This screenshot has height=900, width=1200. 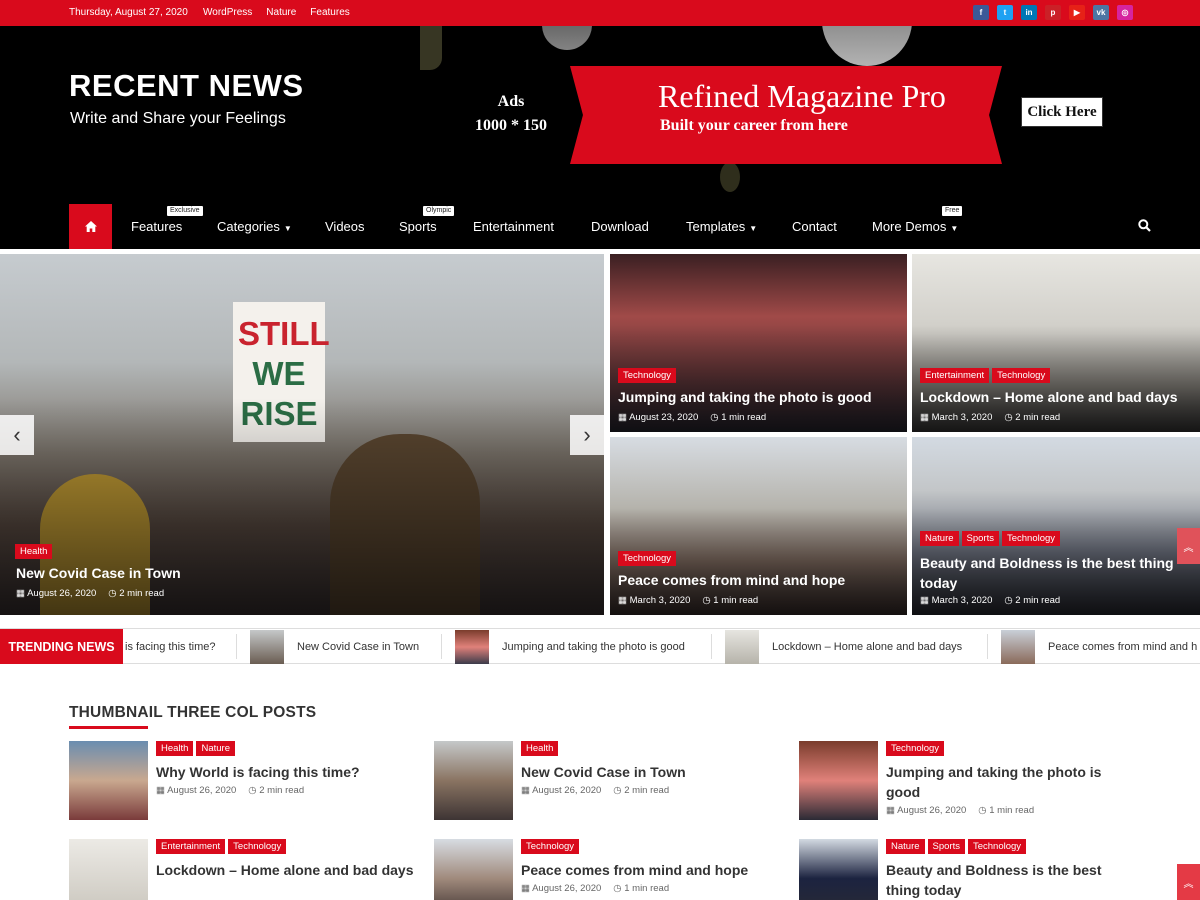 What do you see at coordinates (651, 870) in the screenshot?
I see `post-title: Peace comes from mind and hope` at bounding box center [651, 870].